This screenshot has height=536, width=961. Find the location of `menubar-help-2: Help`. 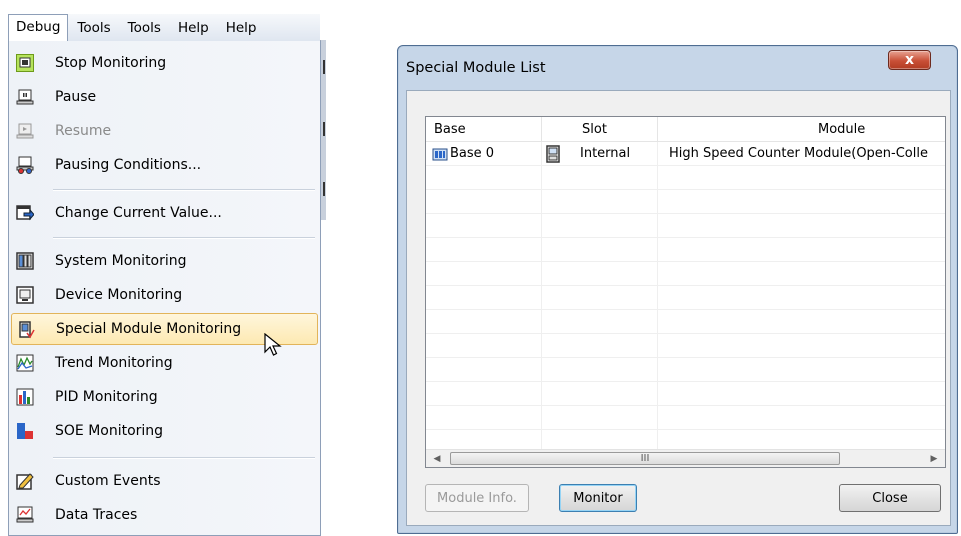

menubar-help-2: Help is located at coordinates (241, 28).